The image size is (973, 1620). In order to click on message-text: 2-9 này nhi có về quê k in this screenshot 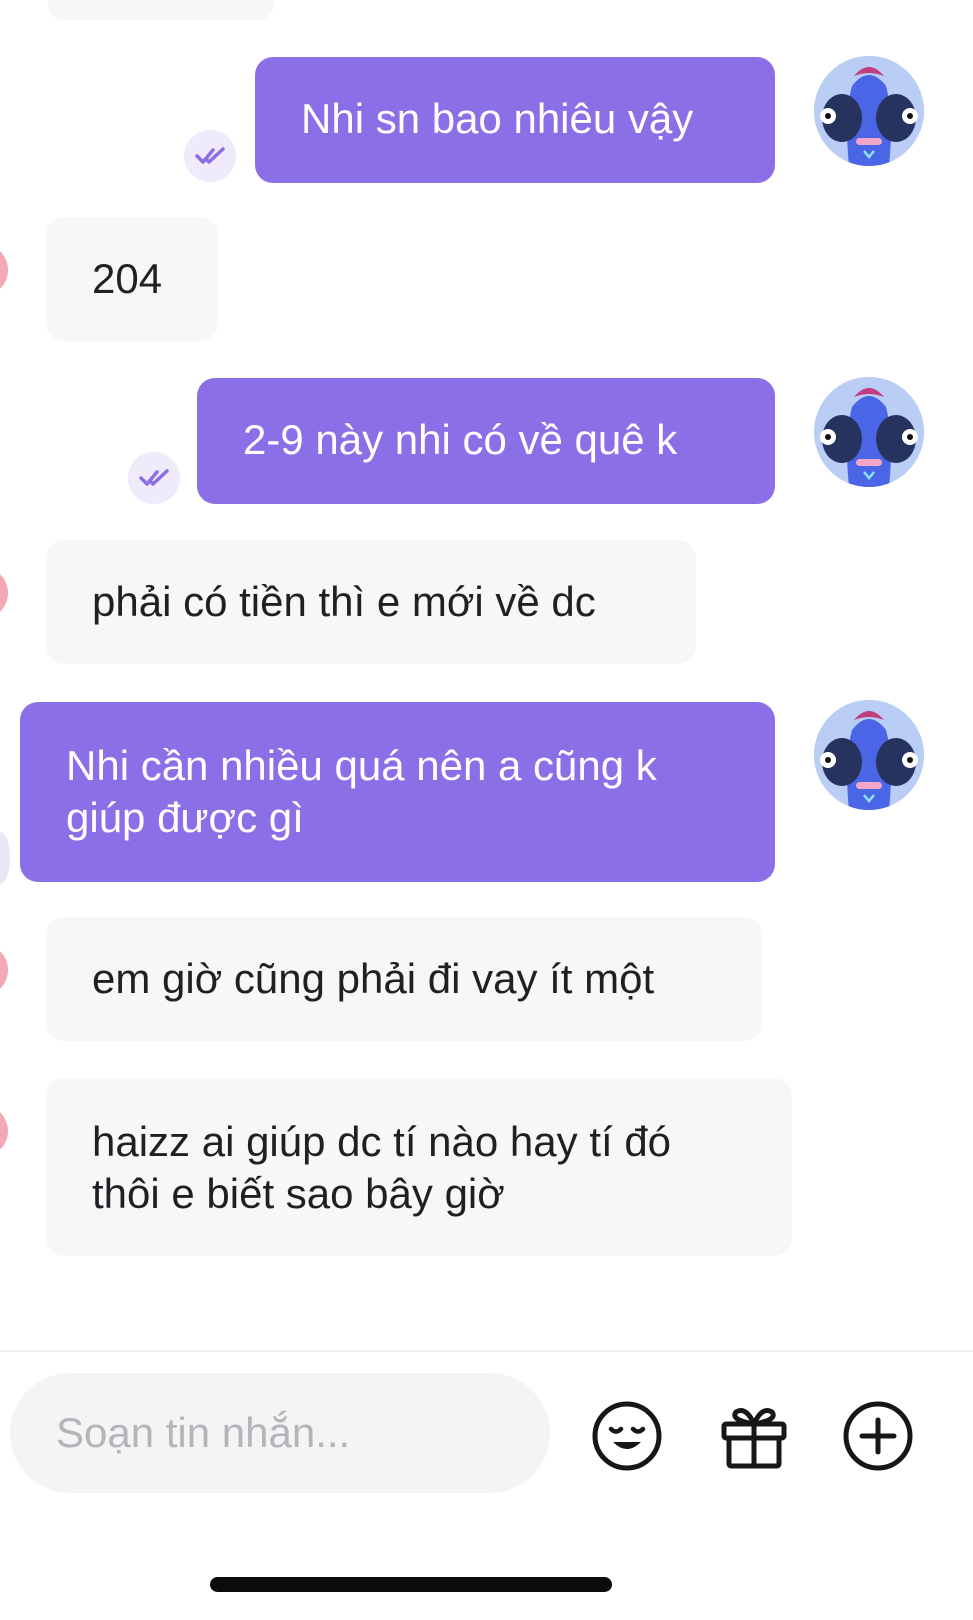, I will do `click(460, 439)`.